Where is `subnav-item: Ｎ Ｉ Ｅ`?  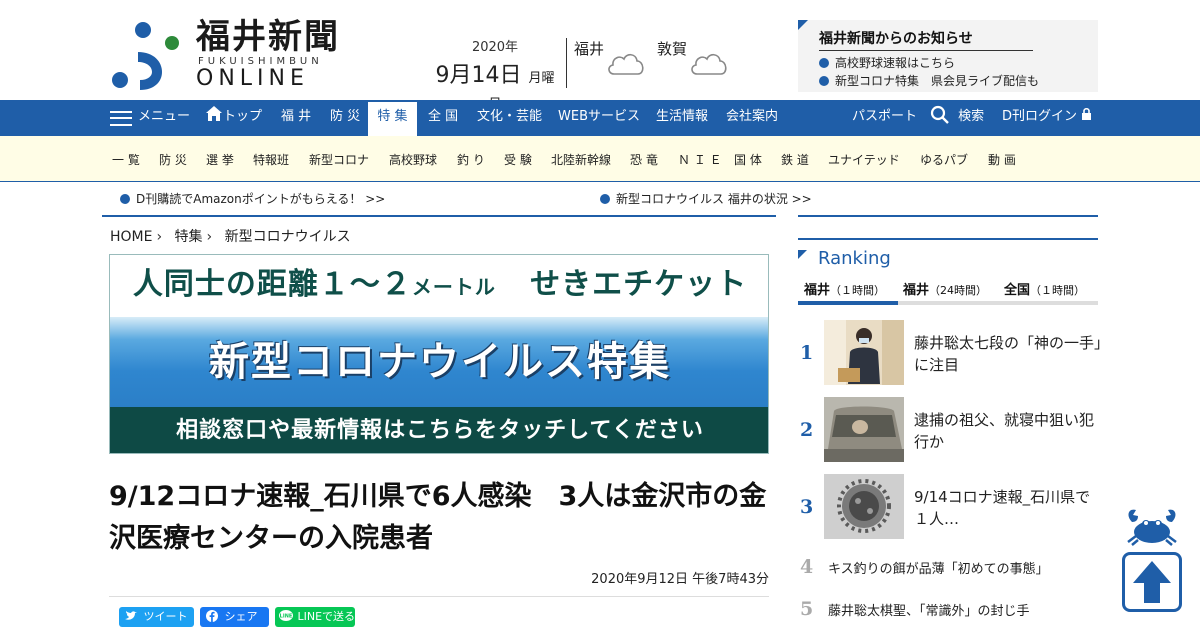
subnav-item: Ｎ Ｉ Ｅ is located at coordinates (700, 159).